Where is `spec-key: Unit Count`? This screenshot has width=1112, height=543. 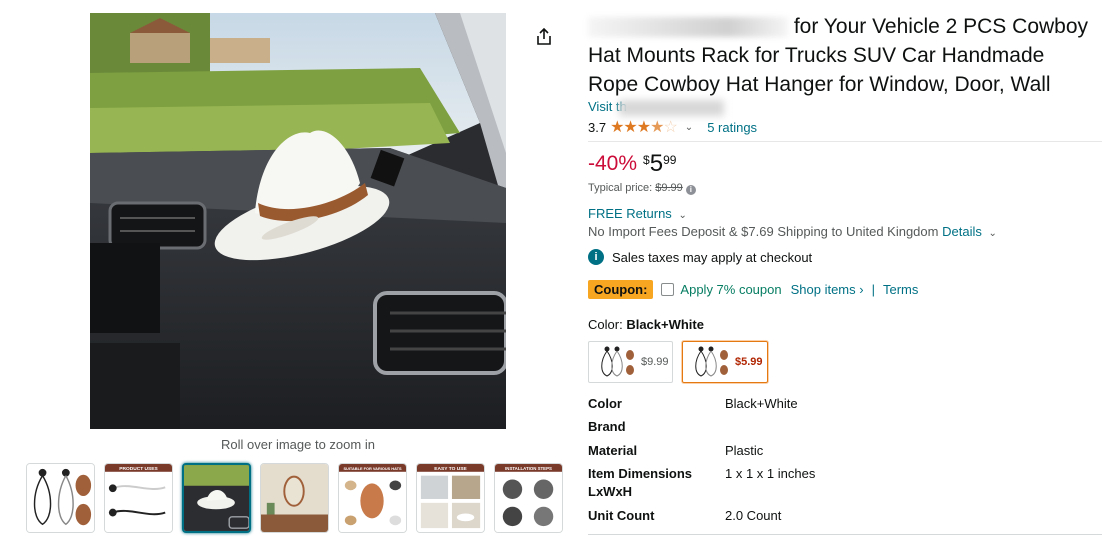
spec-key: Unit Count is located at coordinates (621, 515).